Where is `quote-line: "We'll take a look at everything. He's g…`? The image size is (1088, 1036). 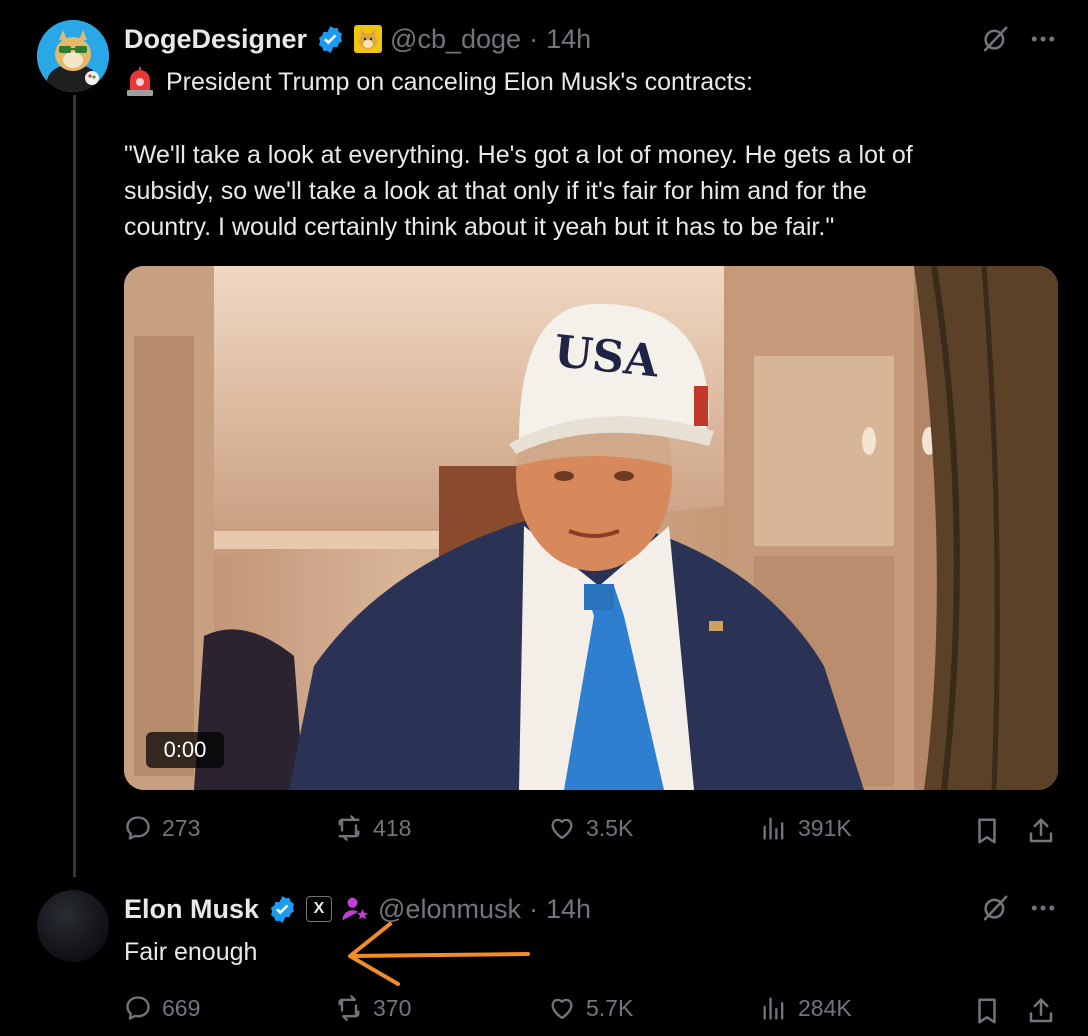
quote-line: "We'll take a look at everything. He's g… is located at coordinates (518, 155).